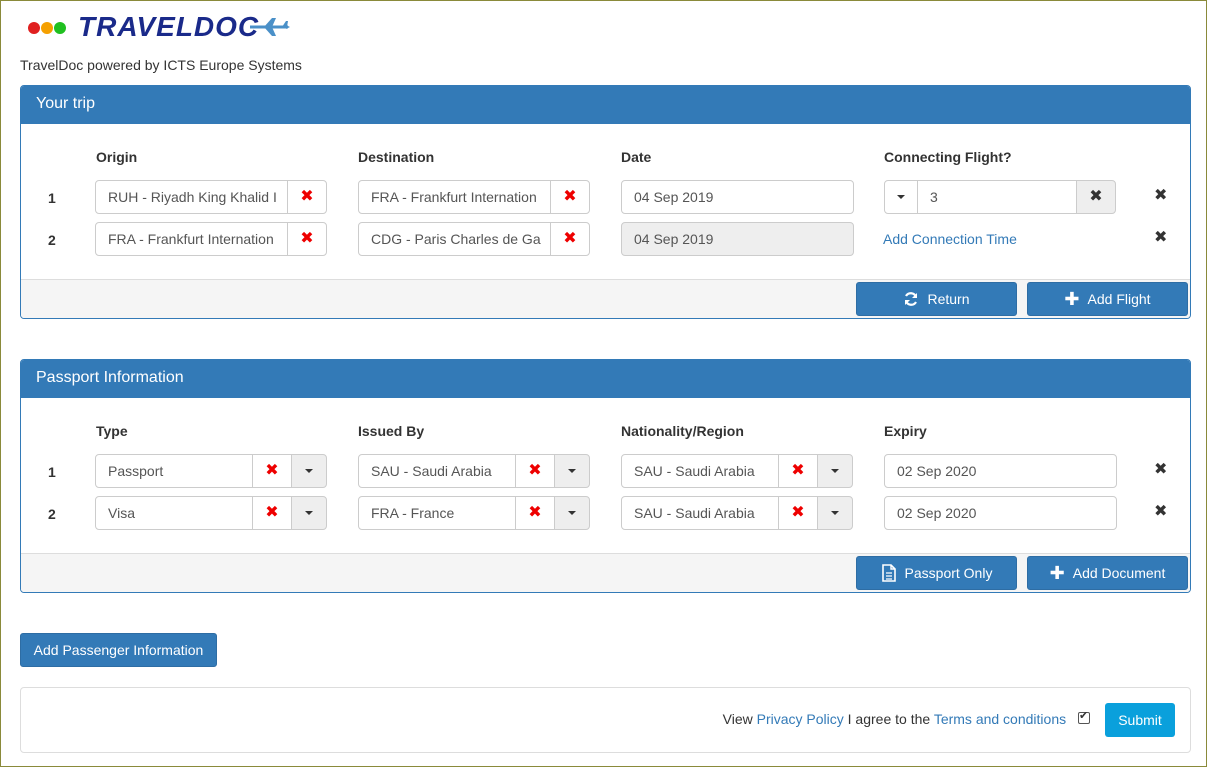 This screenshot has width=1207, height=767. What do you see at coordinates (682, 431) in the screenshot?
I see `nationality-header: Nationality/Region` at bounding box center [682, 431].